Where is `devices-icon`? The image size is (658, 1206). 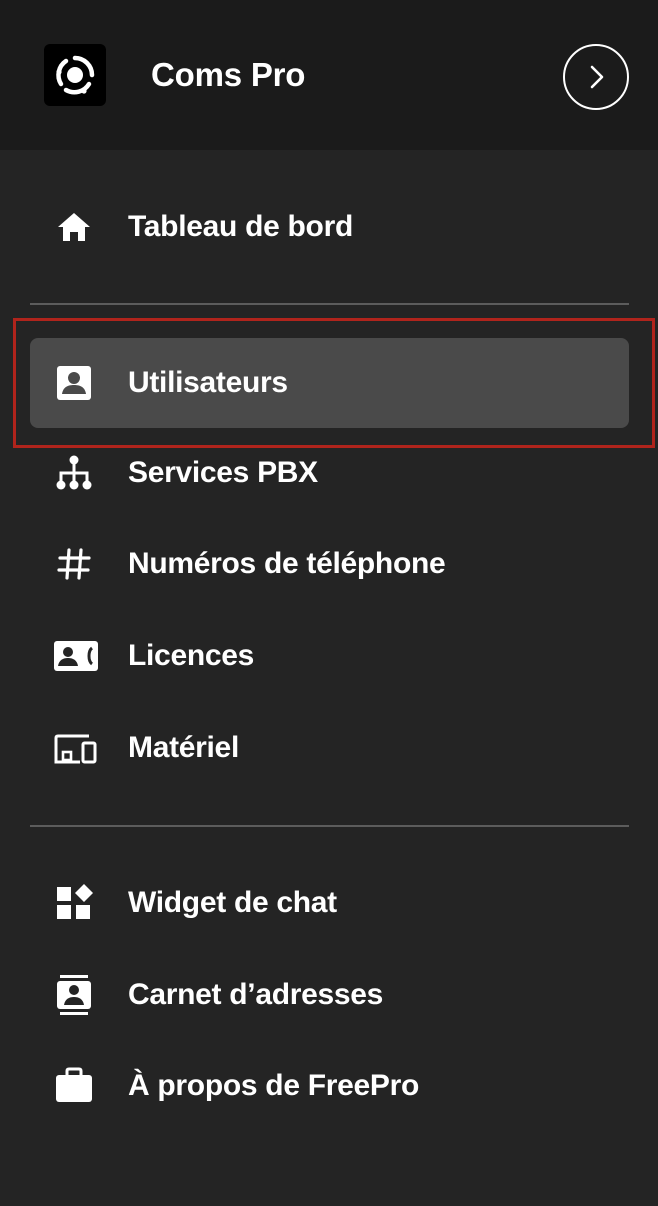 devices-icon is located at coordinates (74, 748).